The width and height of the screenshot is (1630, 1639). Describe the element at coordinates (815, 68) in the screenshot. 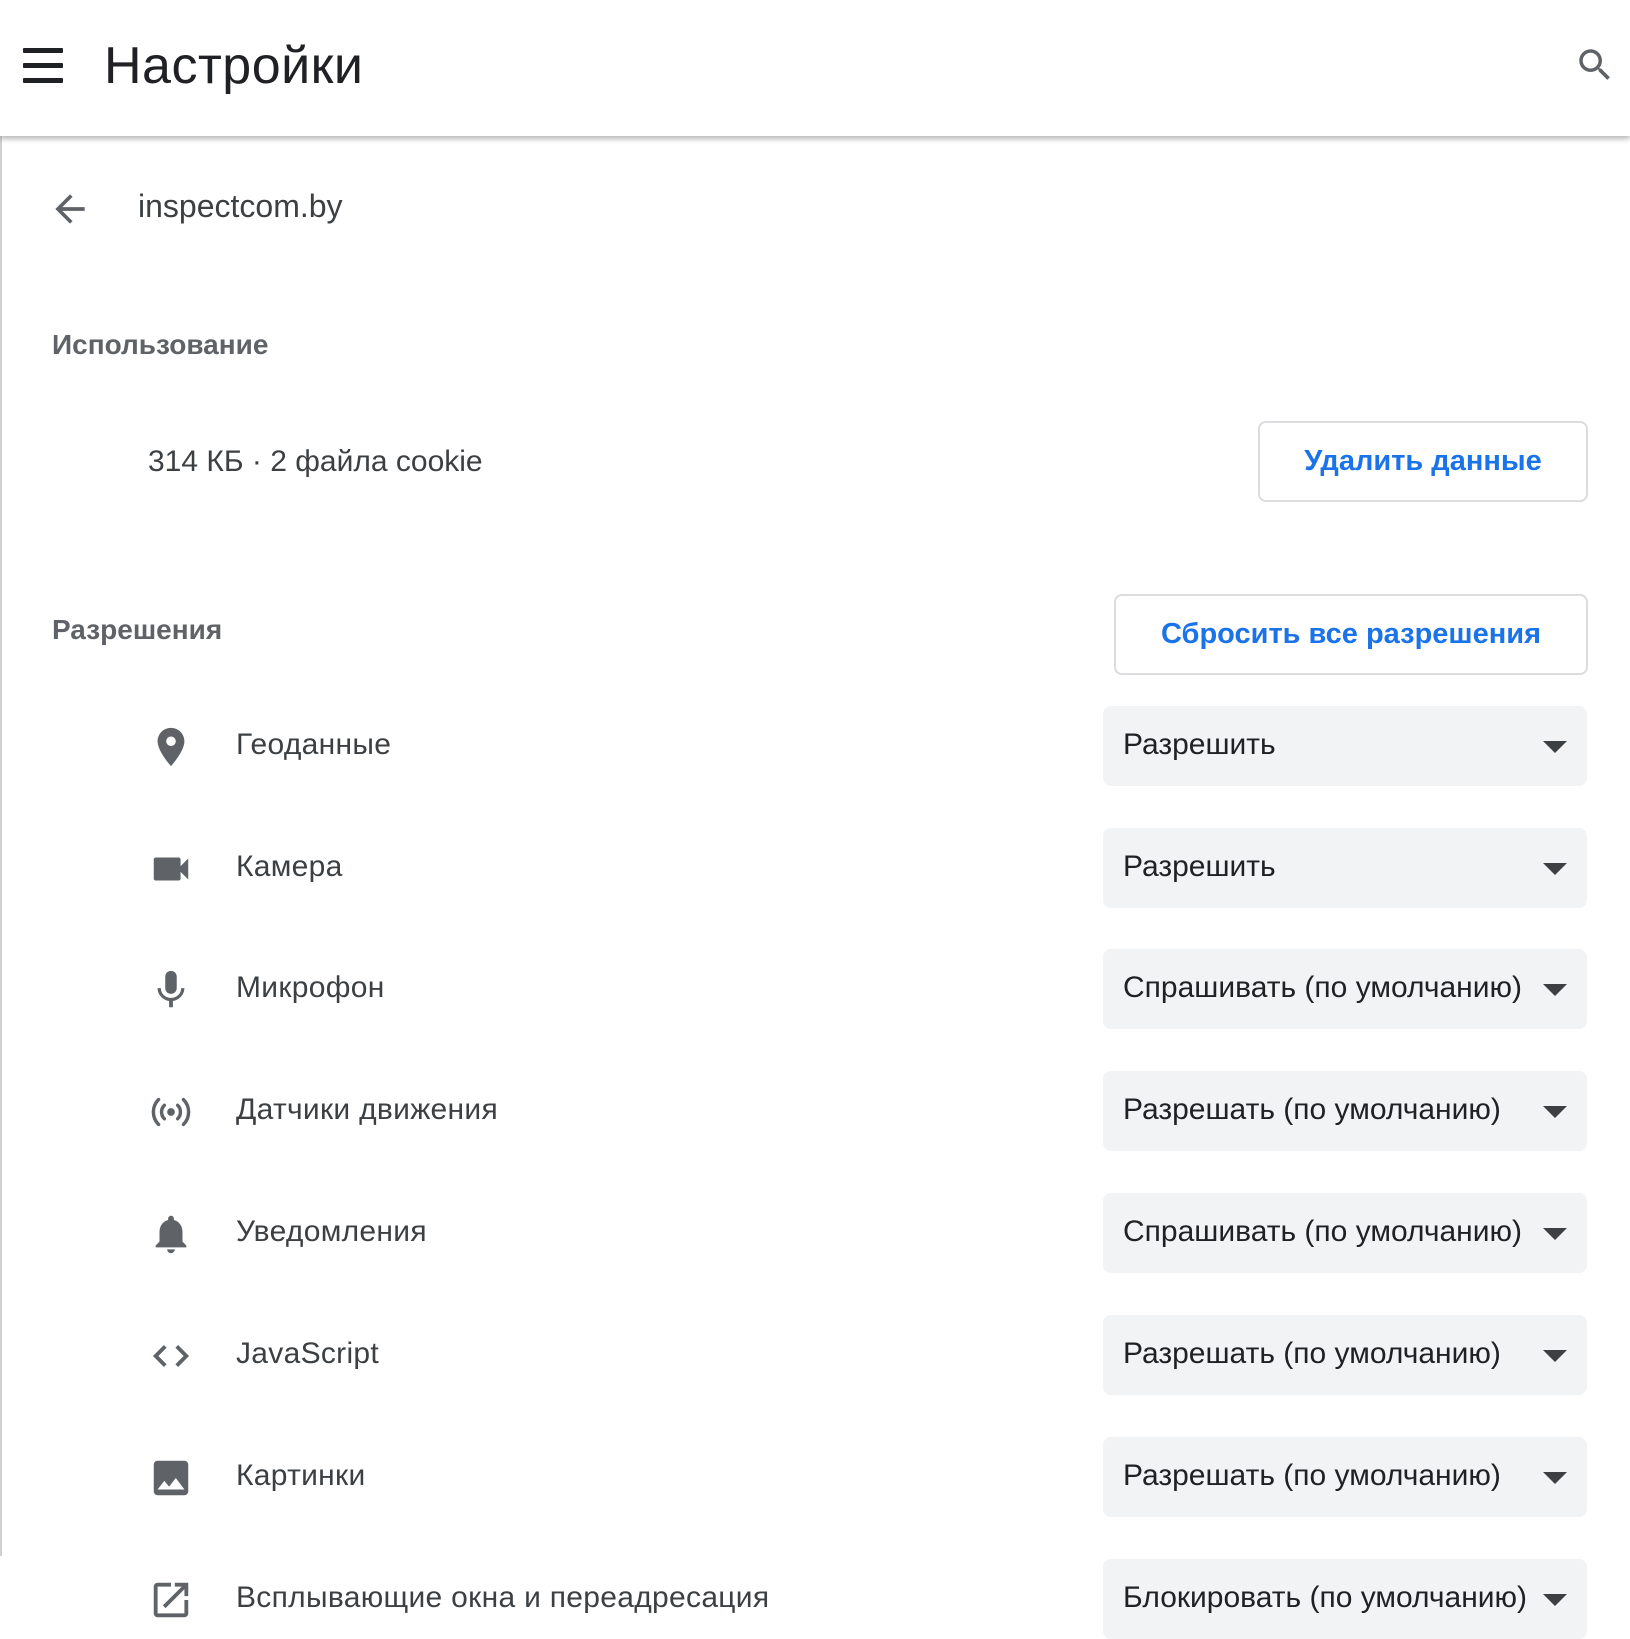

I see `app-bar: Настройки` at that location.